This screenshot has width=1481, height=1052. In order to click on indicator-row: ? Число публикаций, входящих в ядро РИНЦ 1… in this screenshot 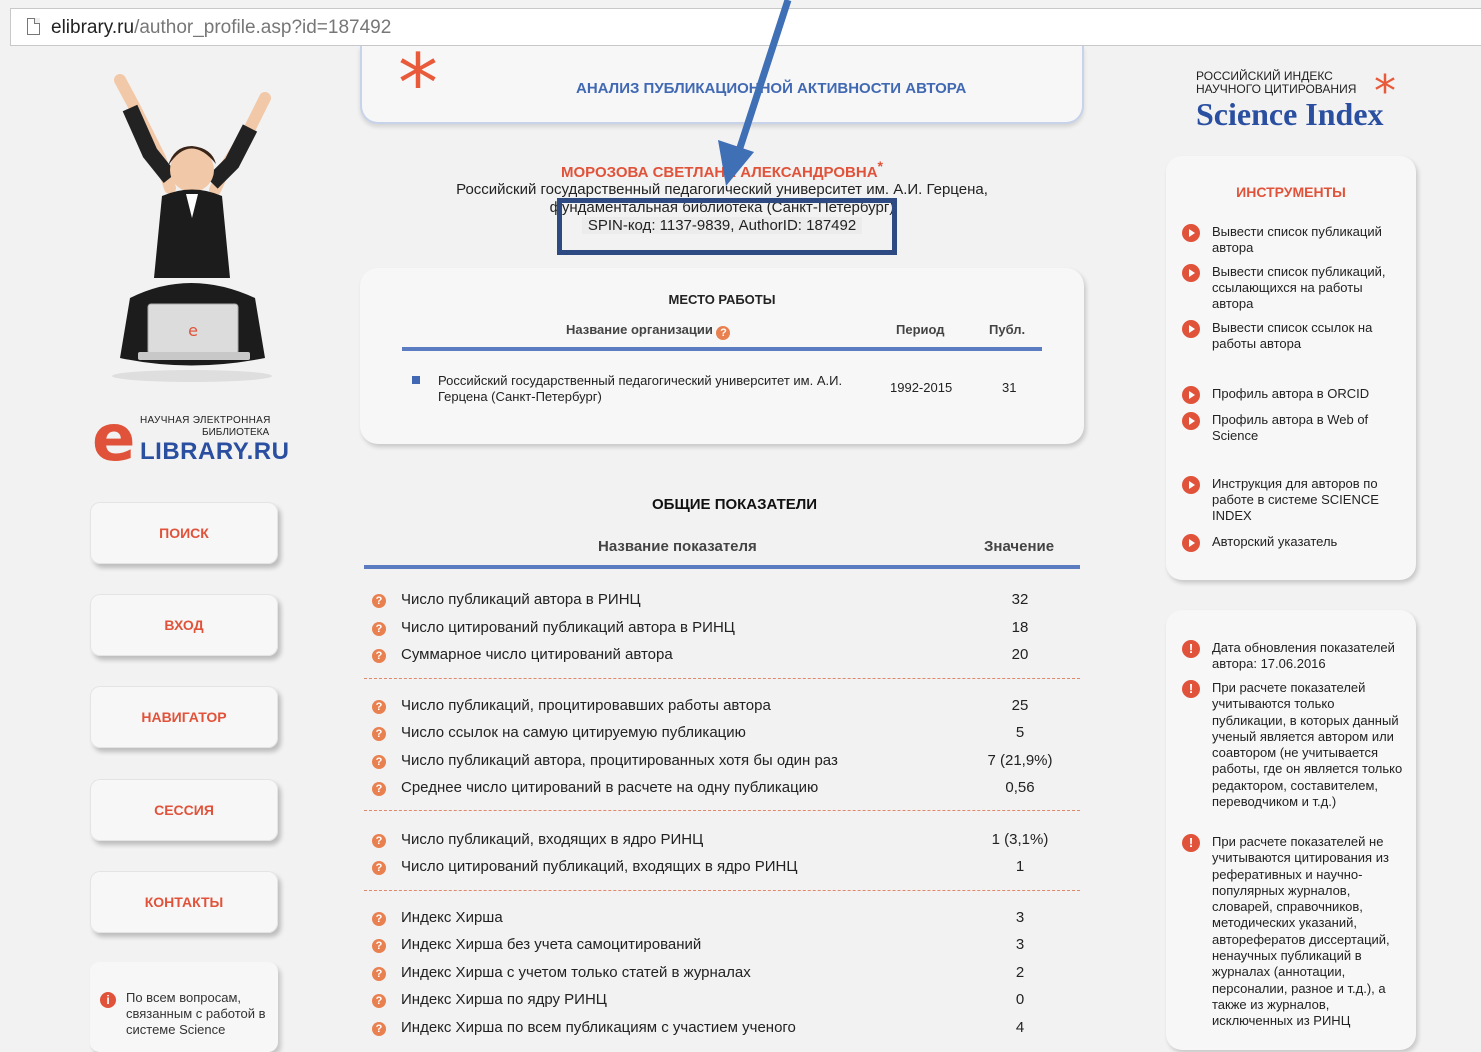, I will do `click(720, 842)`.